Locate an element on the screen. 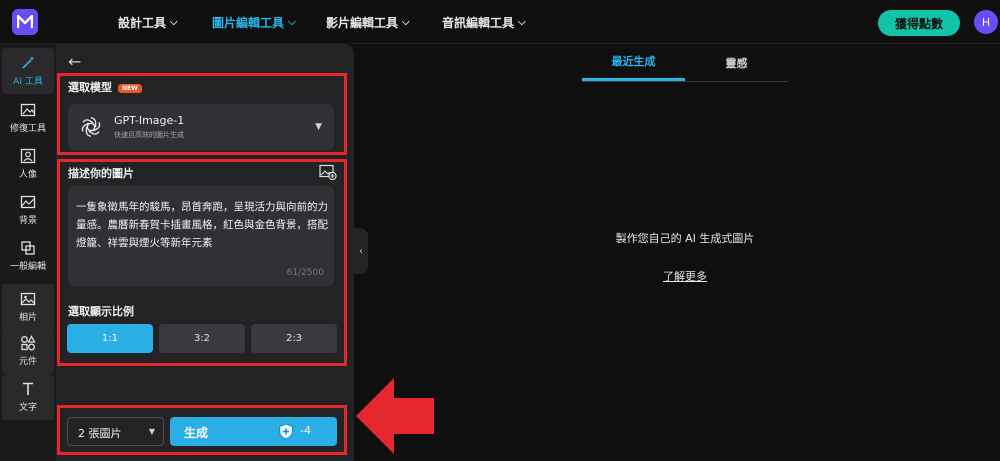  tool-rail: AI 工具 修復工具 人像 背景 一般編輯 相片 元件 文字 is located at coordinates (28, 252).